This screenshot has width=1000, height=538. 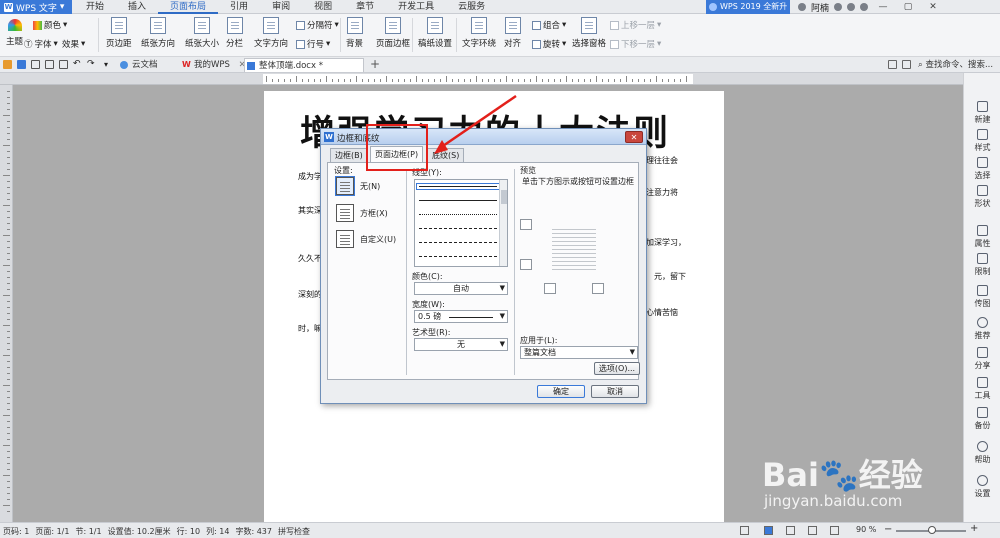 I want to click on tab-page-layout: 页面布局, so click(x=188, y=7).